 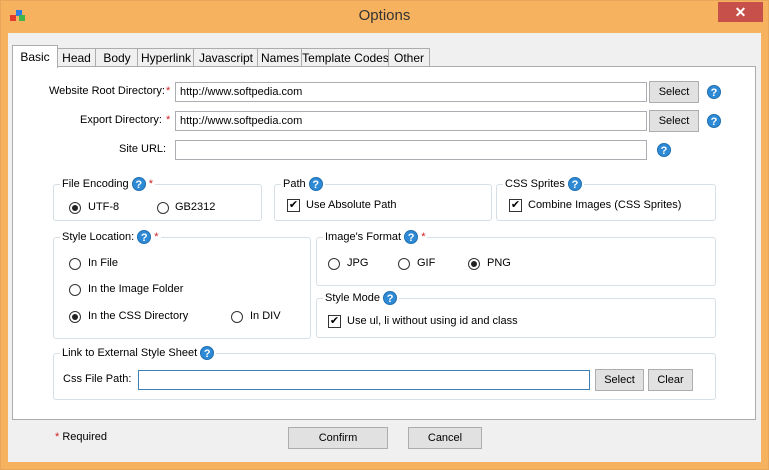 I want to click on root-dir-input: http://www.softpedia.com, so click(x=411, y=92).